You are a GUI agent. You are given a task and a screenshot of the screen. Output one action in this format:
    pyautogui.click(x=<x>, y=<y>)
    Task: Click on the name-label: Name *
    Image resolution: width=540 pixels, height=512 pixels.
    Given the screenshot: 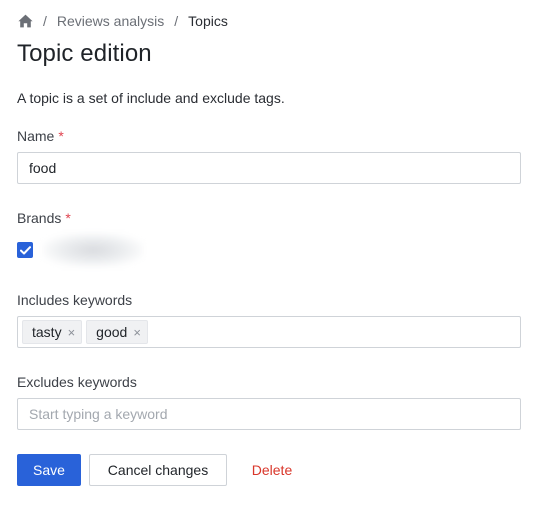 What is the action you would take?
    pyautogui.click(x=40, y=136)
    